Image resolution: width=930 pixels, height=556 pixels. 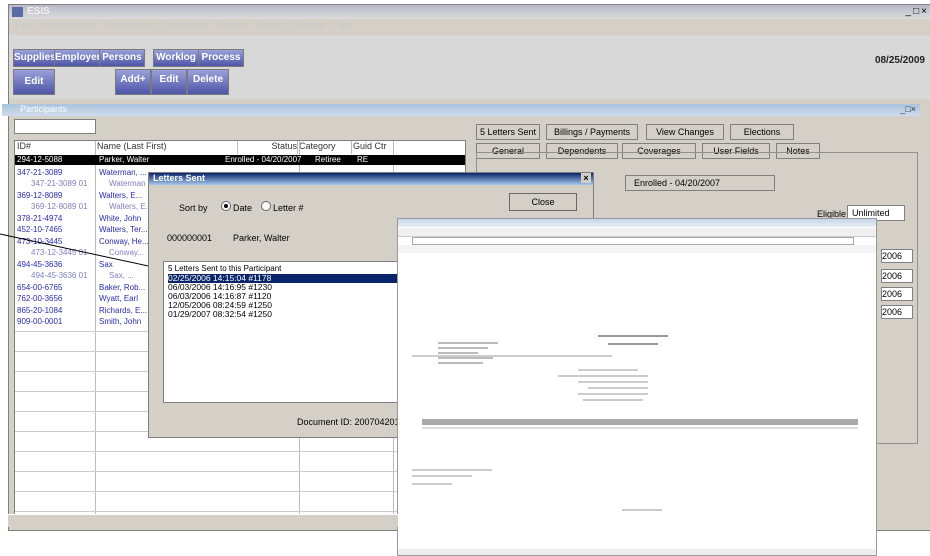 What do you see at coordinates (59, 206) in the screenshot?
I see `row-id: 369-12-8089 01` at bounding box center [59, 206].